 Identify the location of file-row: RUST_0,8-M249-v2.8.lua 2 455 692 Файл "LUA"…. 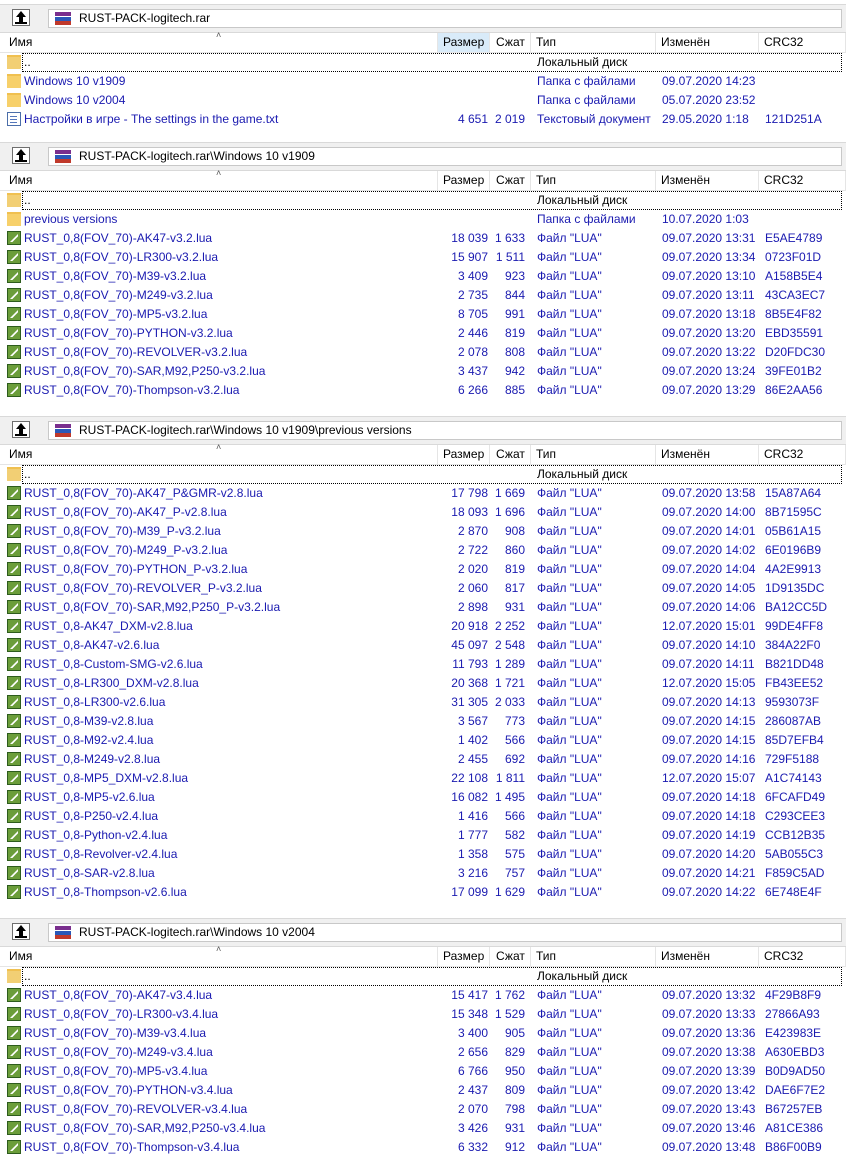
(423, 759).